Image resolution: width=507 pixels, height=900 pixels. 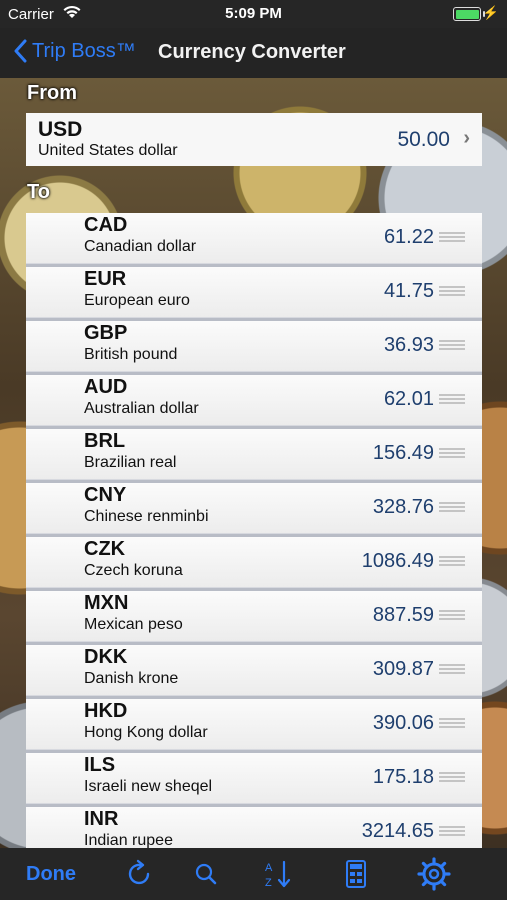 I want to click on page-title: Currency Converter, so click(x=252, y=52).